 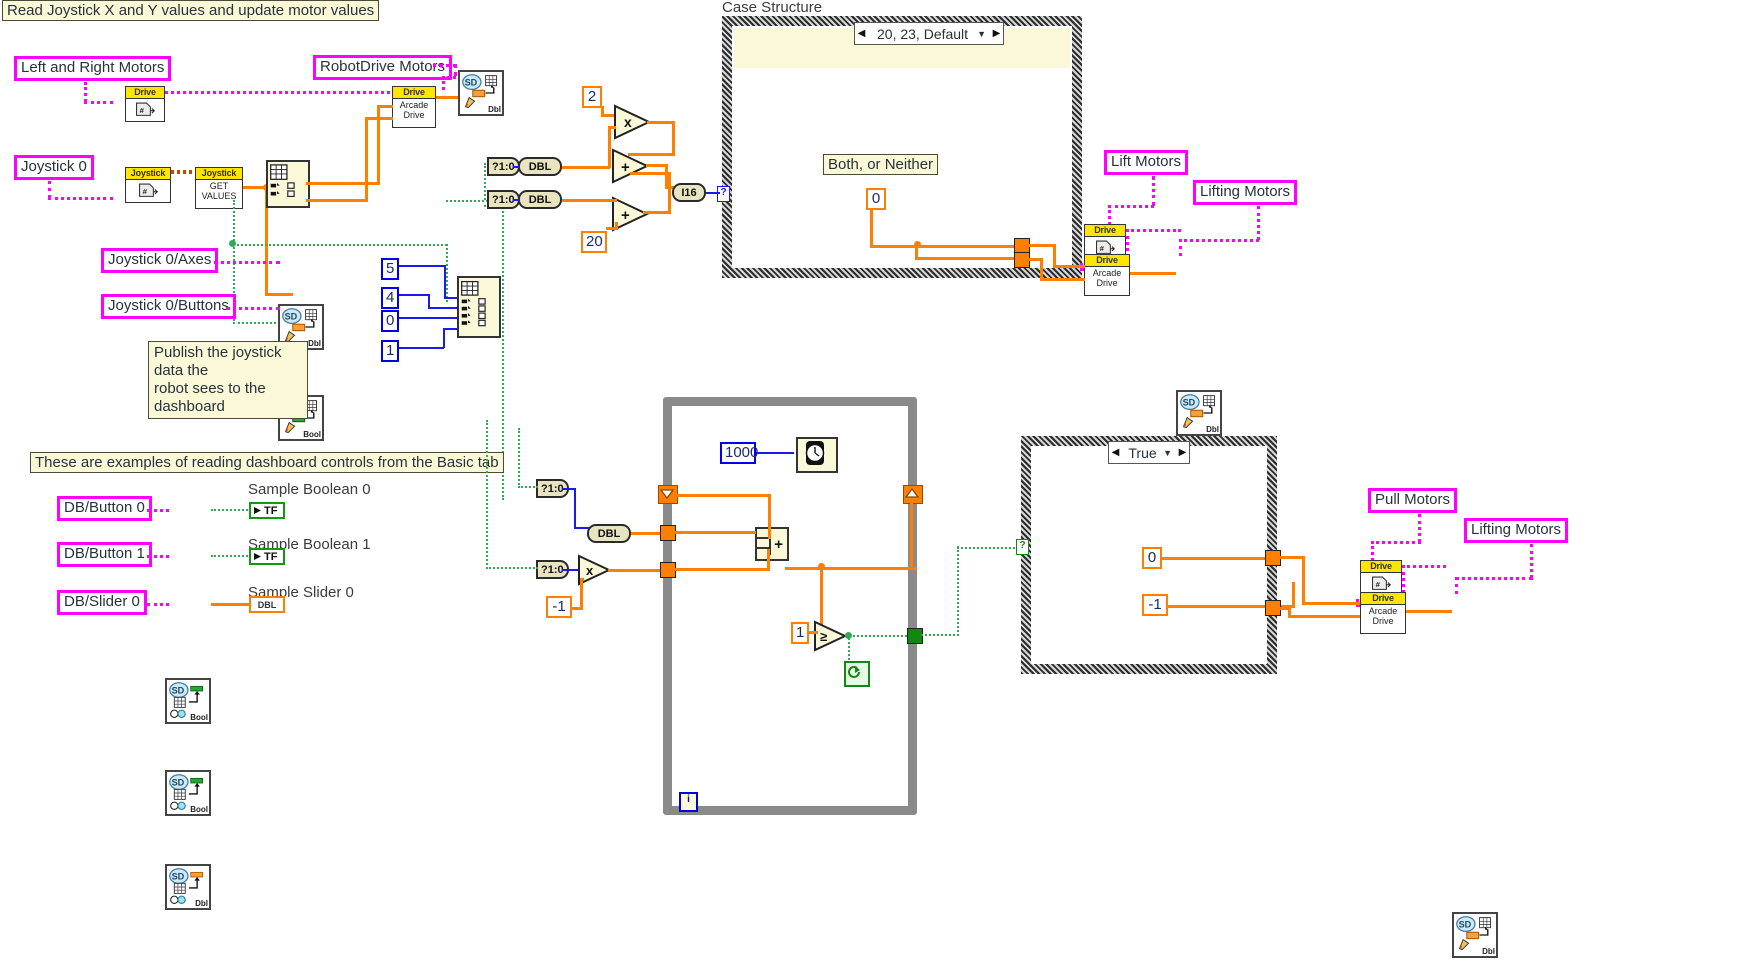 I want to click on string-const-db-slider-0: DB/Slider 0, so click(x=102, y=602).